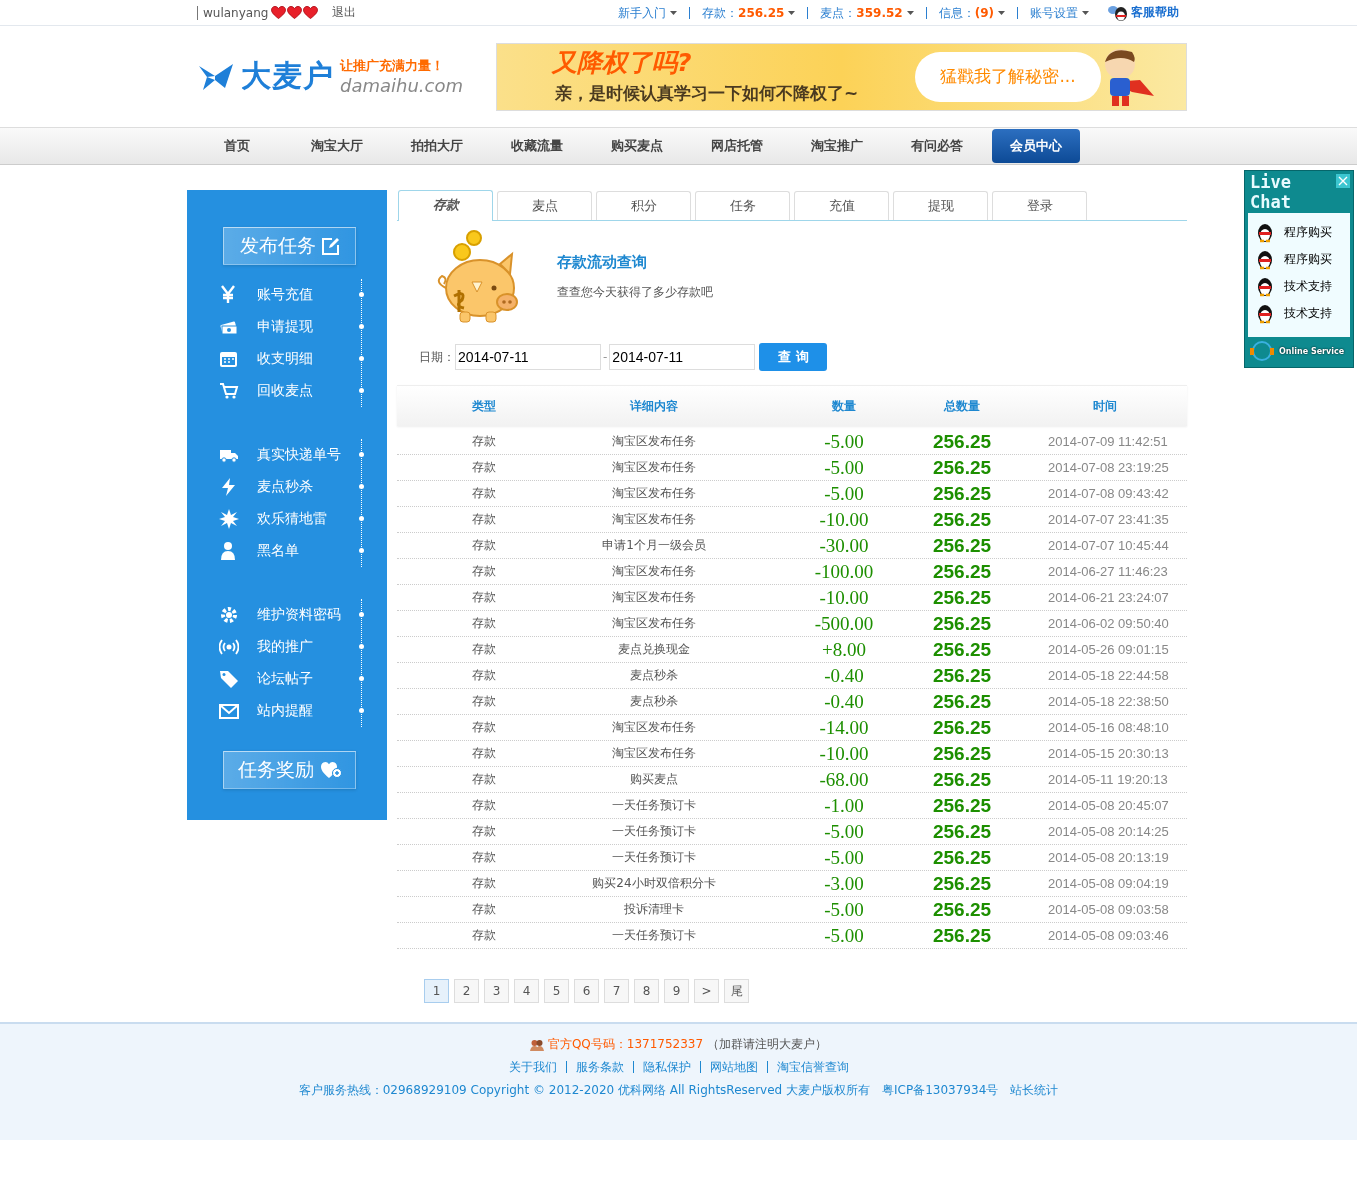 The width and height of the screenshot is (1357, 1190). What do you see at coordinates (233, 12) in the screenshot?
I see `username: wulanyang` at bounding box center [233, 12].